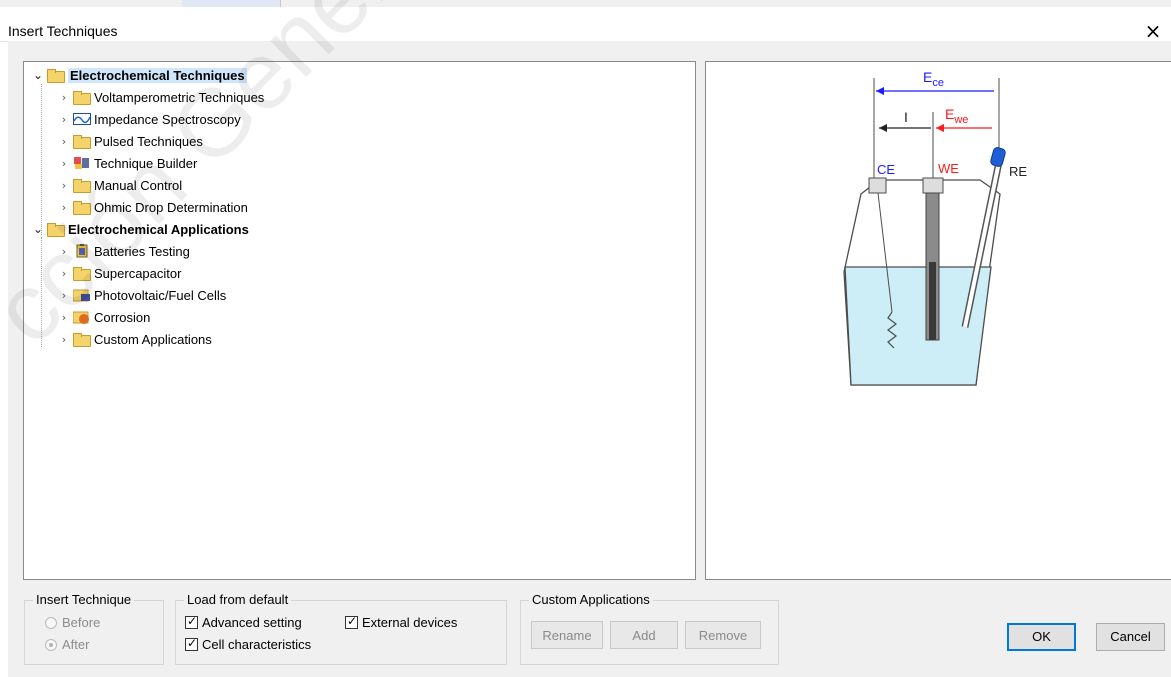  What do you see at coordinates (252, 622) in the screenshot?
I see `checkbox-label: Advanced setting` at bounding box center [252, 622].